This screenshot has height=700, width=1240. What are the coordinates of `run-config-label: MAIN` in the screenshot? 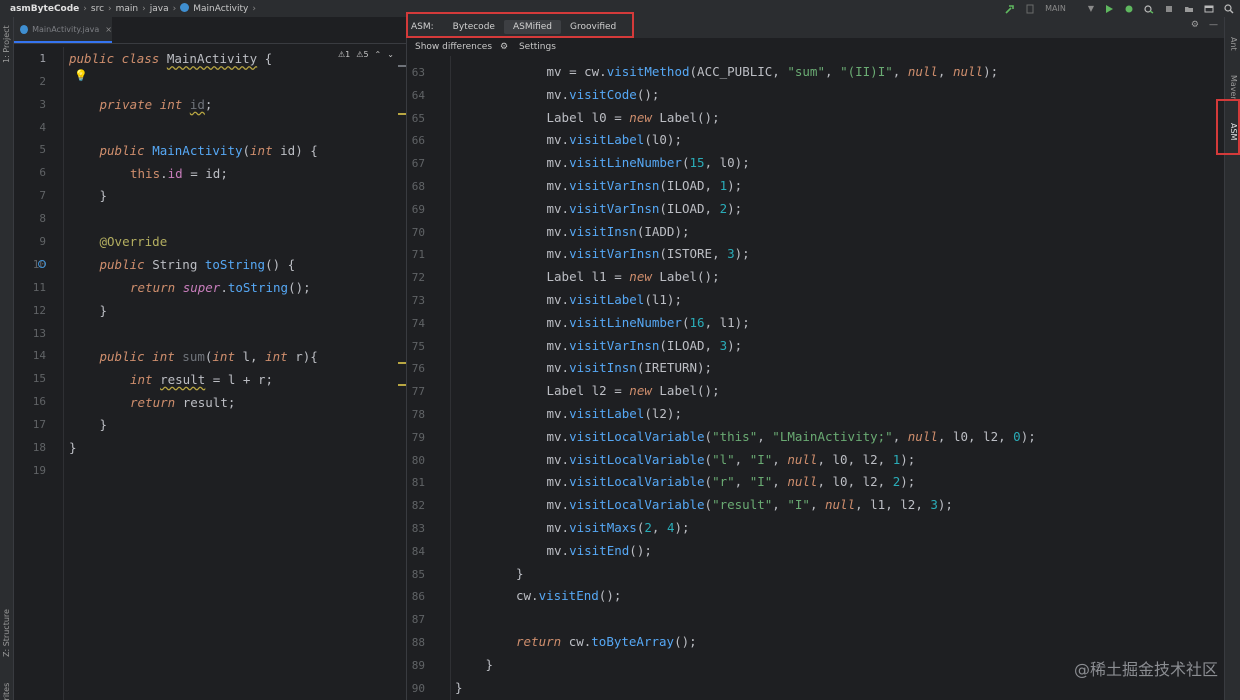 It's located at (1055, 8).